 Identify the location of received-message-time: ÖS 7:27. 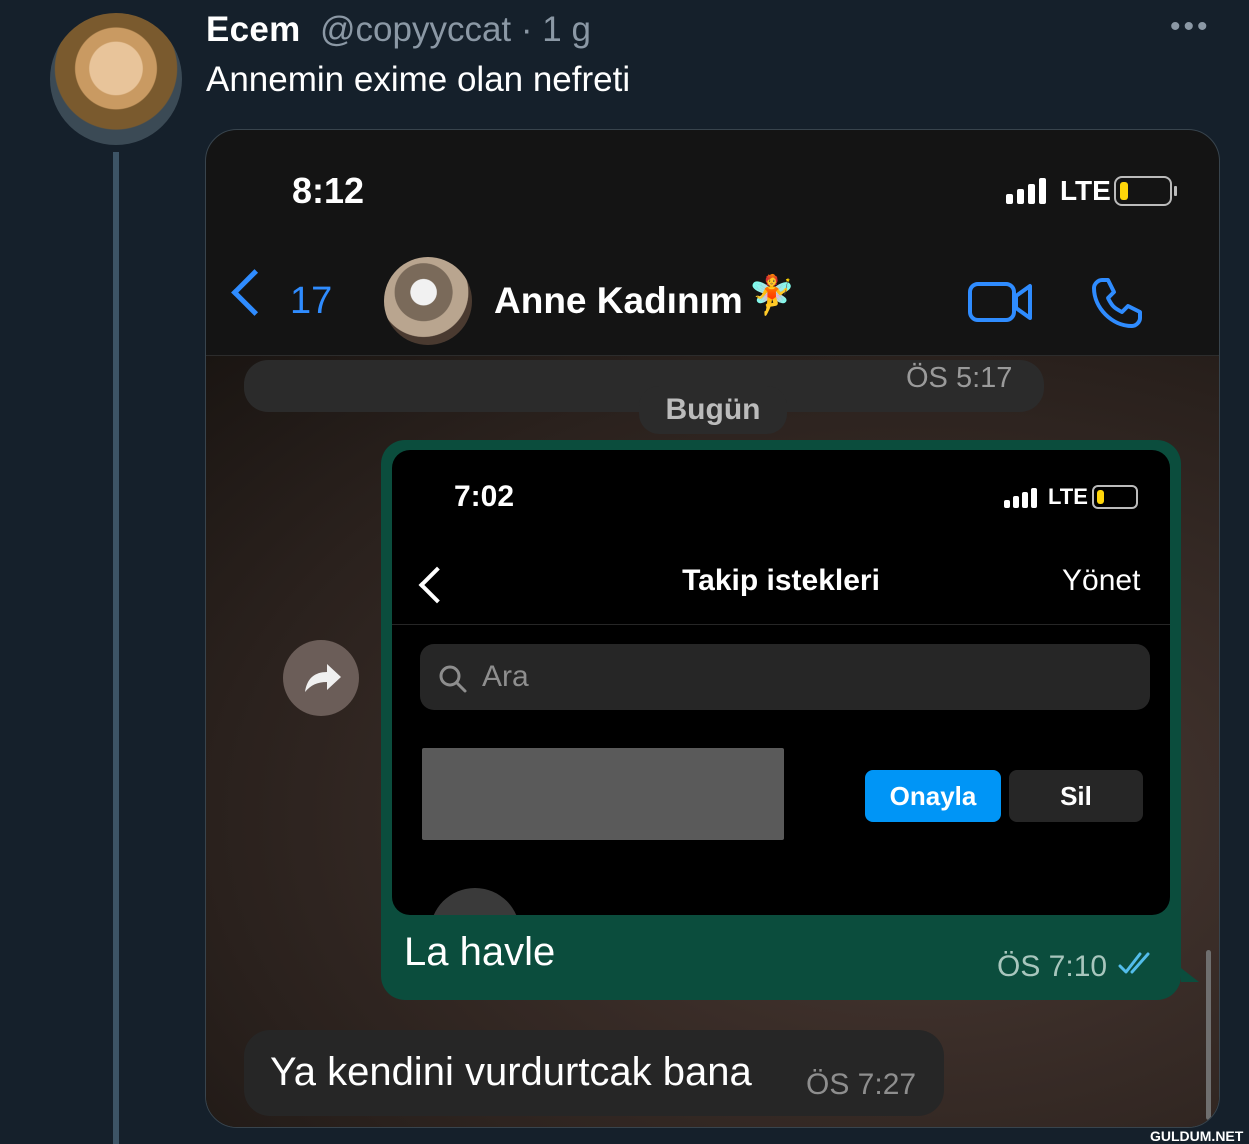
(861, 1084).